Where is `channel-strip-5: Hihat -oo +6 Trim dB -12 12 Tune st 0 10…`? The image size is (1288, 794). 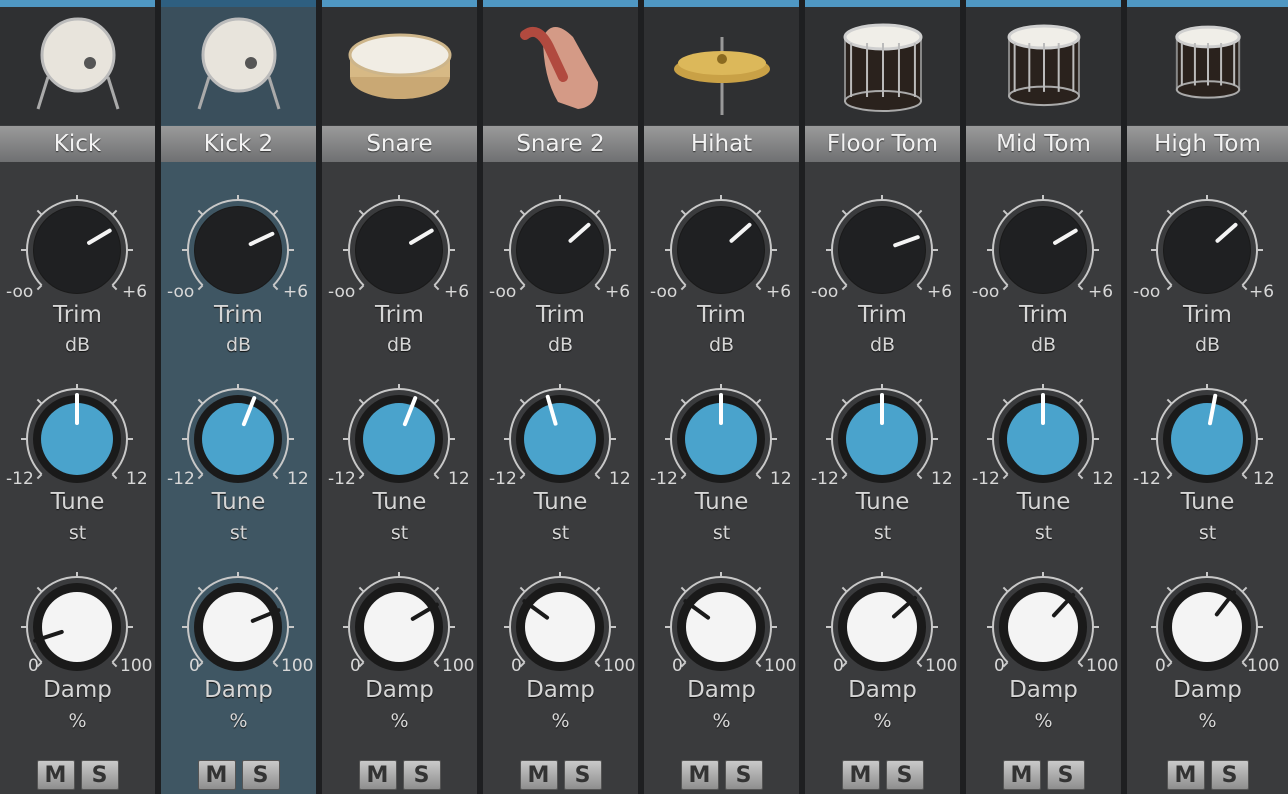
channel-strip-5: Hihat -oo +6 Trim dB -12 12 Tune st 0 10… is located at coordinates (721, 397).